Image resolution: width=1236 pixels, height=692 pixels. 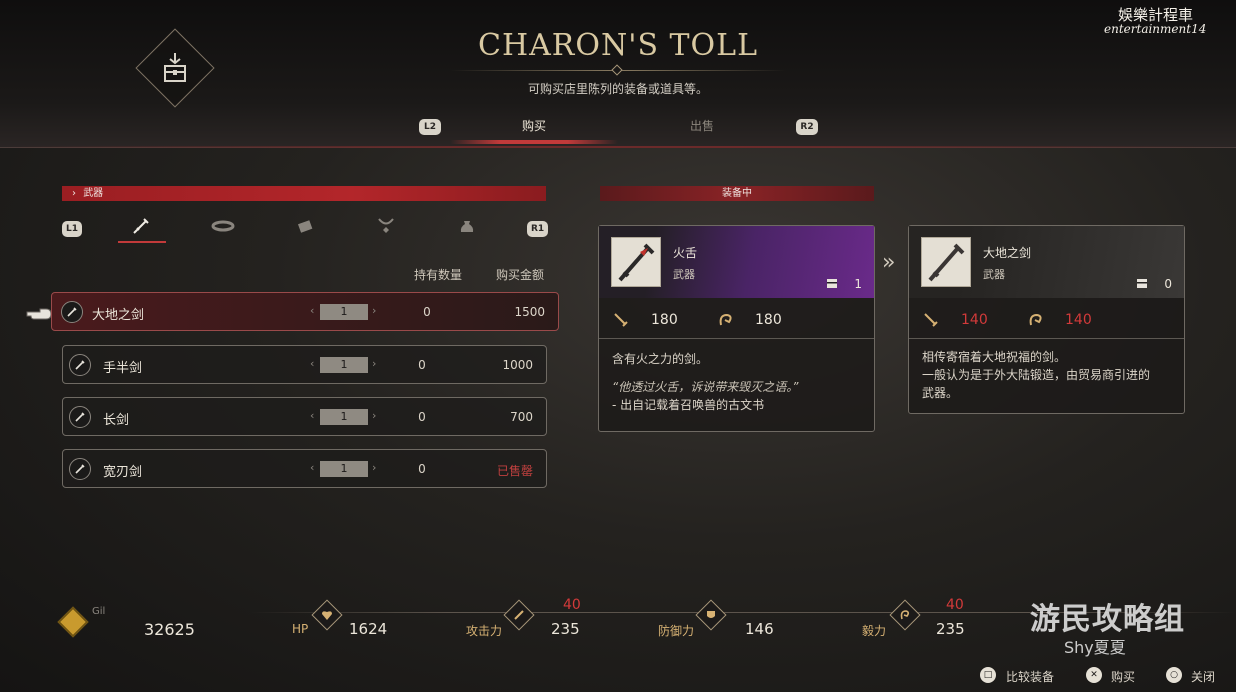 What do you see at coordinates (565, 629) in the screenshot?
I see `attack-total: 235` at bounding box center [565, 629].